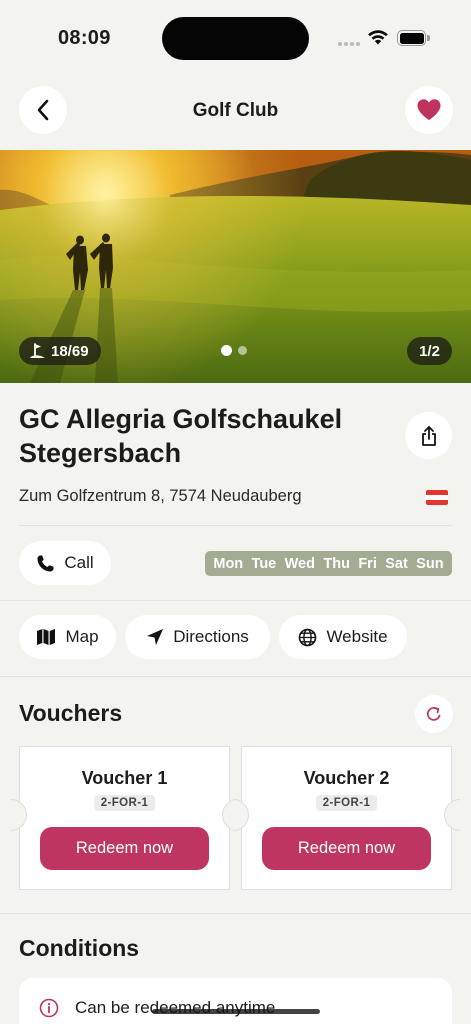 This screenshot has width=471, height=1024. Describe the element at coordinates (49, 1008) in the screenshot. I see `info-icon` at that location.